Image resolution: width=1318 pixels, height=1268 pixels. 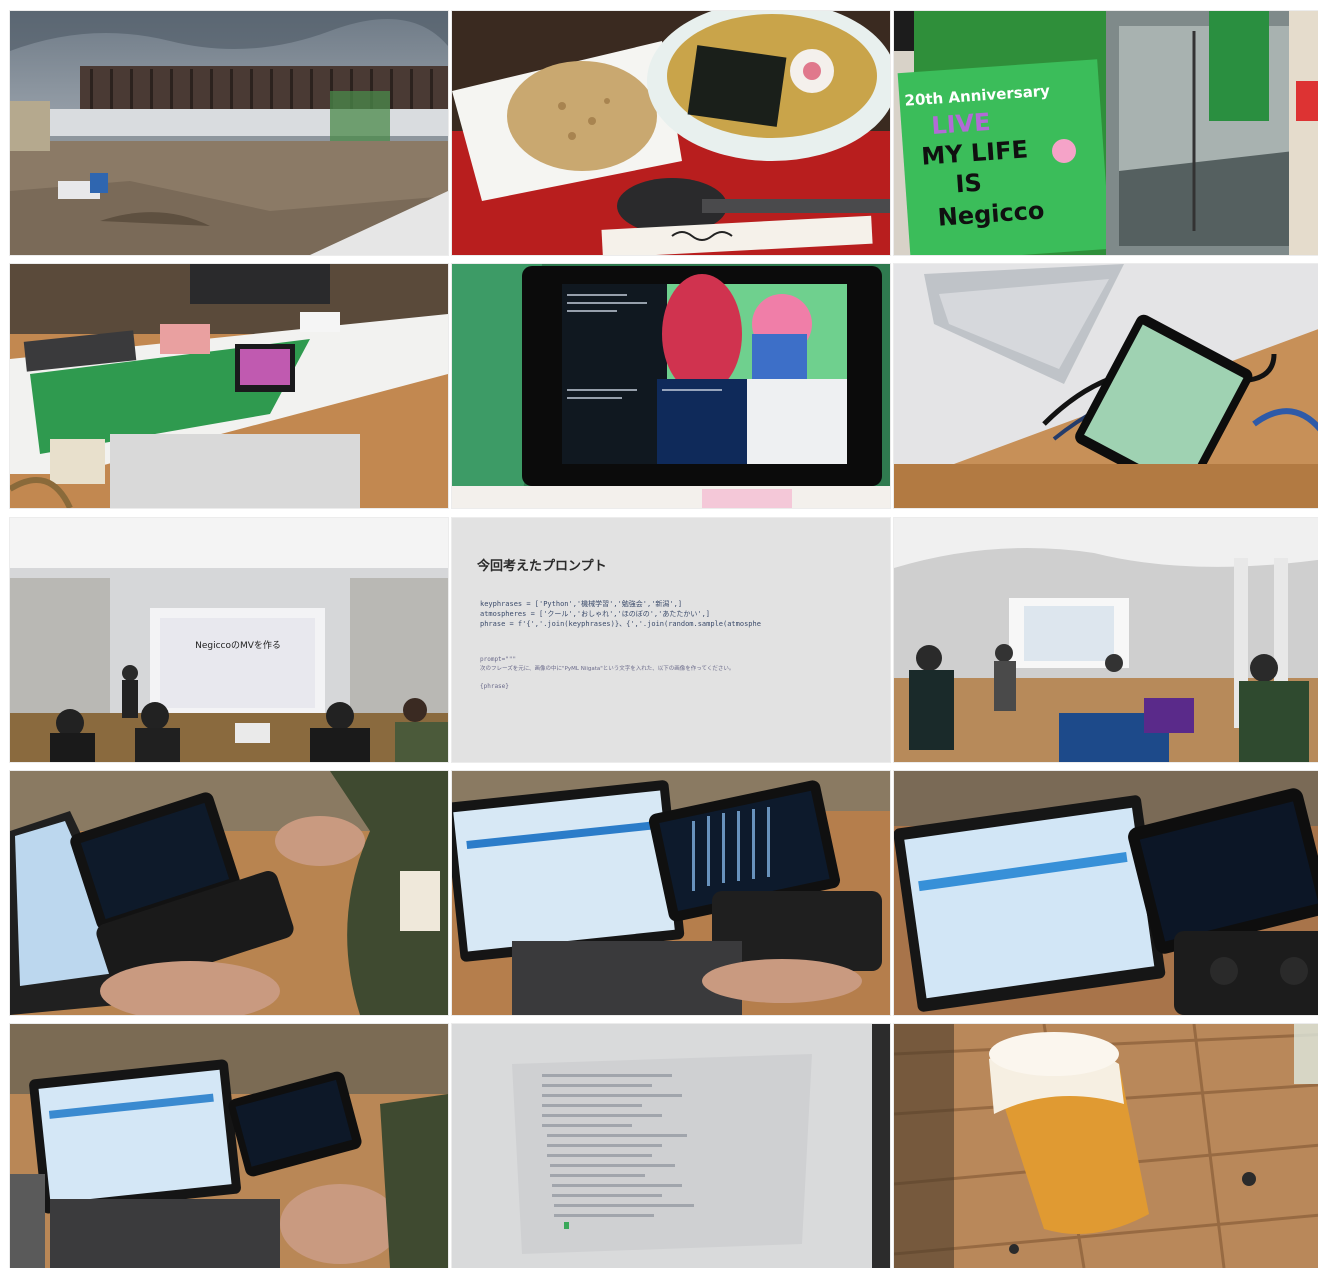 I want to click on station-construction-image, so click(x=229, y=133).